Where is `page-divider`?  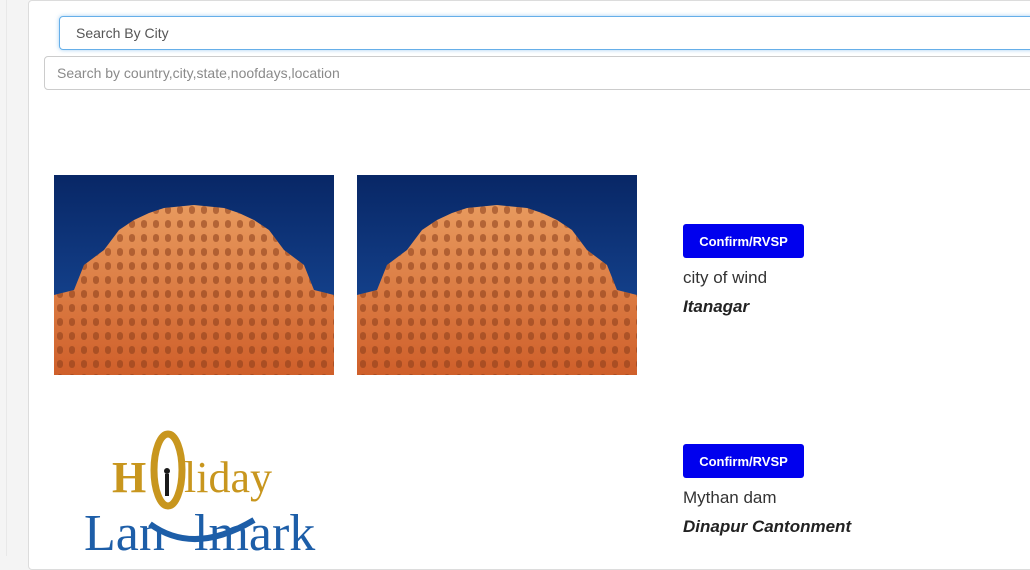 page-divider is located at coordinates (6, 278).